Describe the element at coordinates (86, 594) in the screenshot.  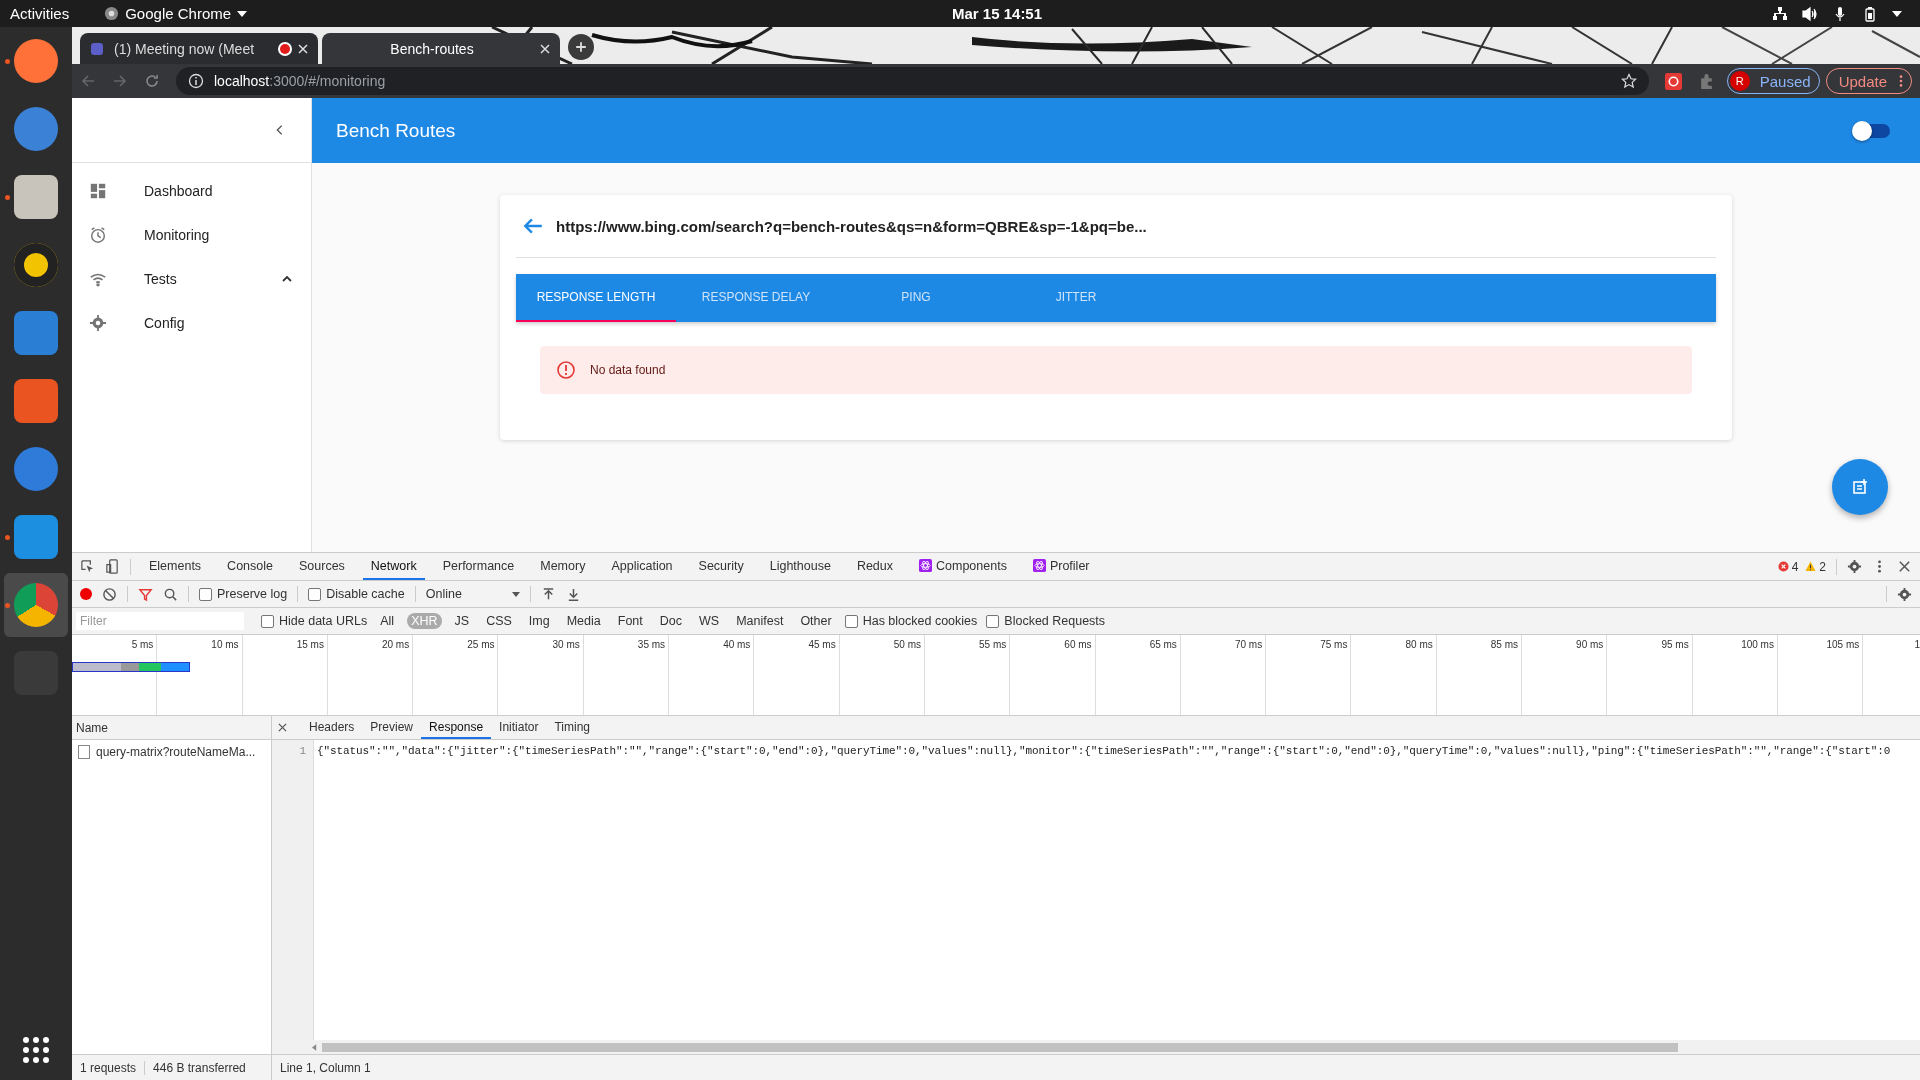
I see `record-button` at that location.